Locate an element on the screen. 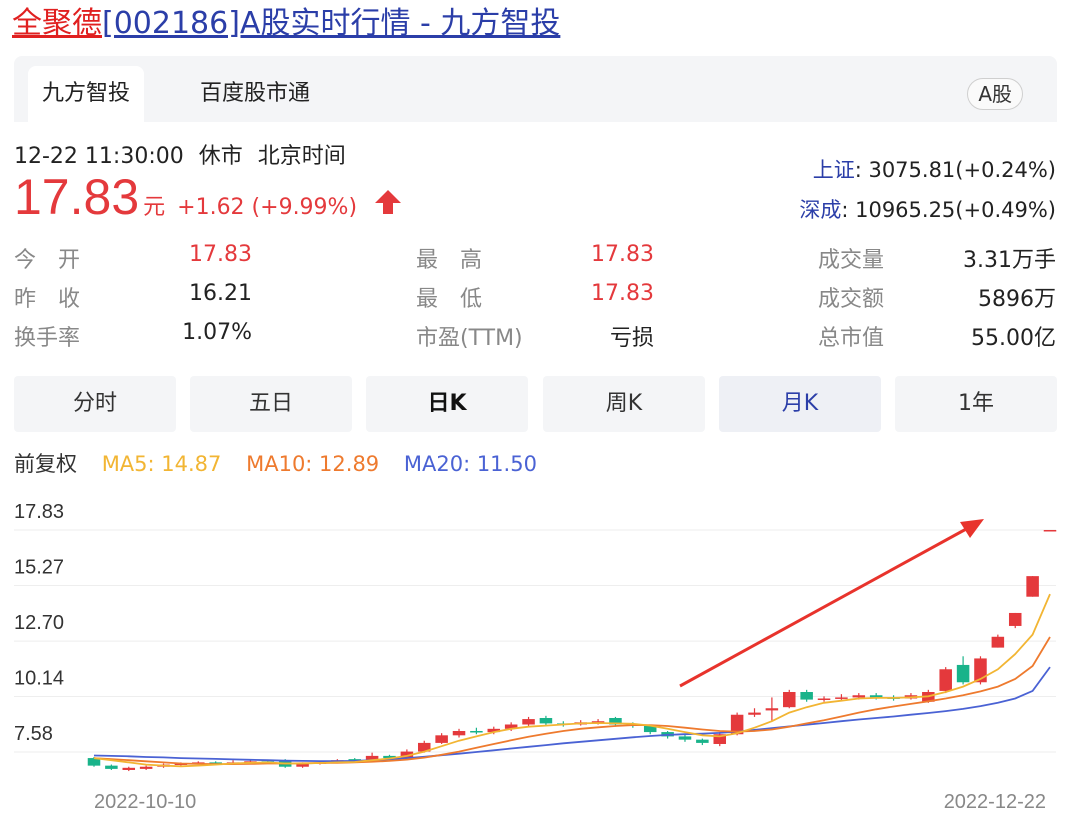 Image resolution: width=1080 pixels, height=818 pixels. x-axis-end-label: 2022-12-22 is located at coordinates (995, 802).